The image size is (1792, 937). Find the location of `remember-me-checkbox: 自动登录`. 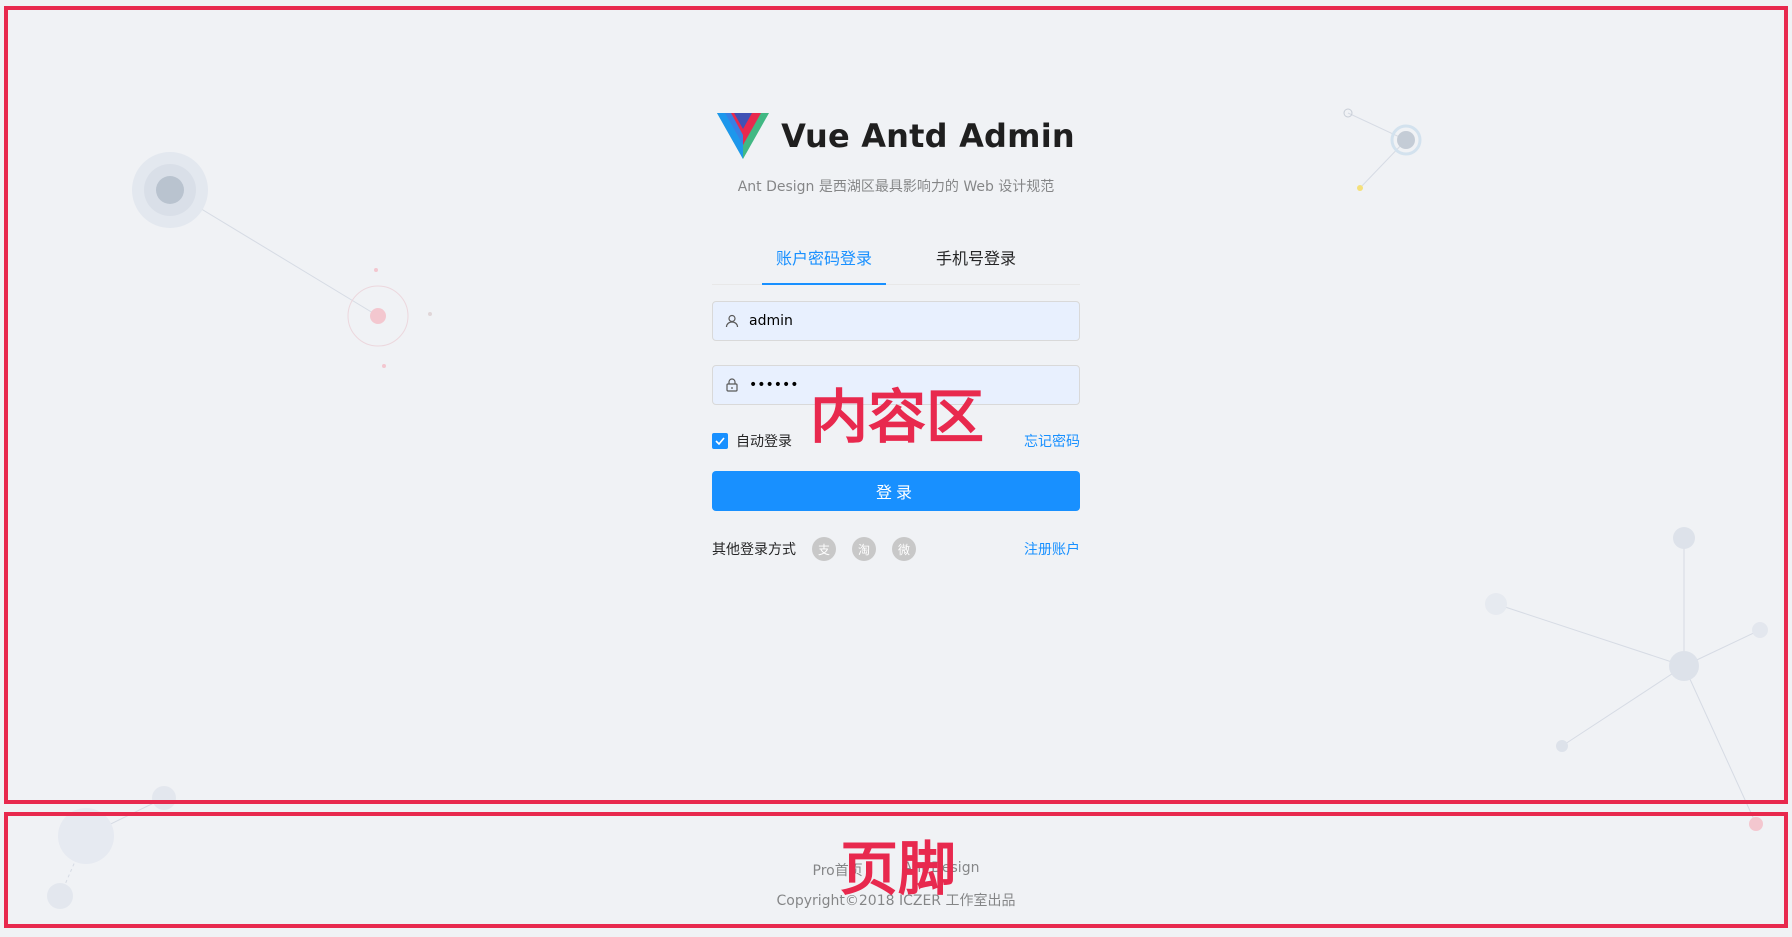

remember-me-checkbox: 自动登录 is located at coordinates (752, 441).